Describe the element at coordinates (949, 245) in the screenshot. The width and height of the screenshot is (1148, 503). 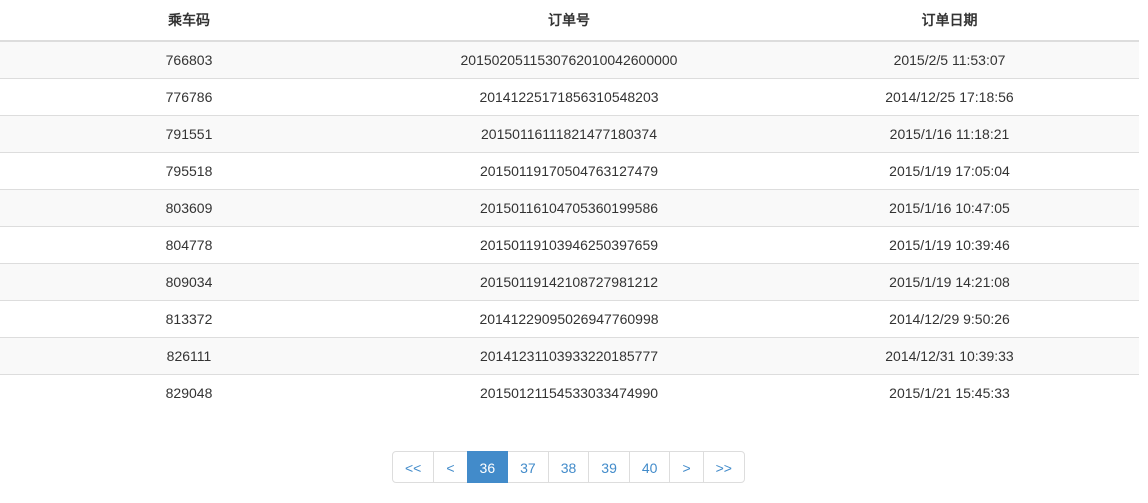
I see `cell-order-date: 2015/1/19 10:39:46` at that location.